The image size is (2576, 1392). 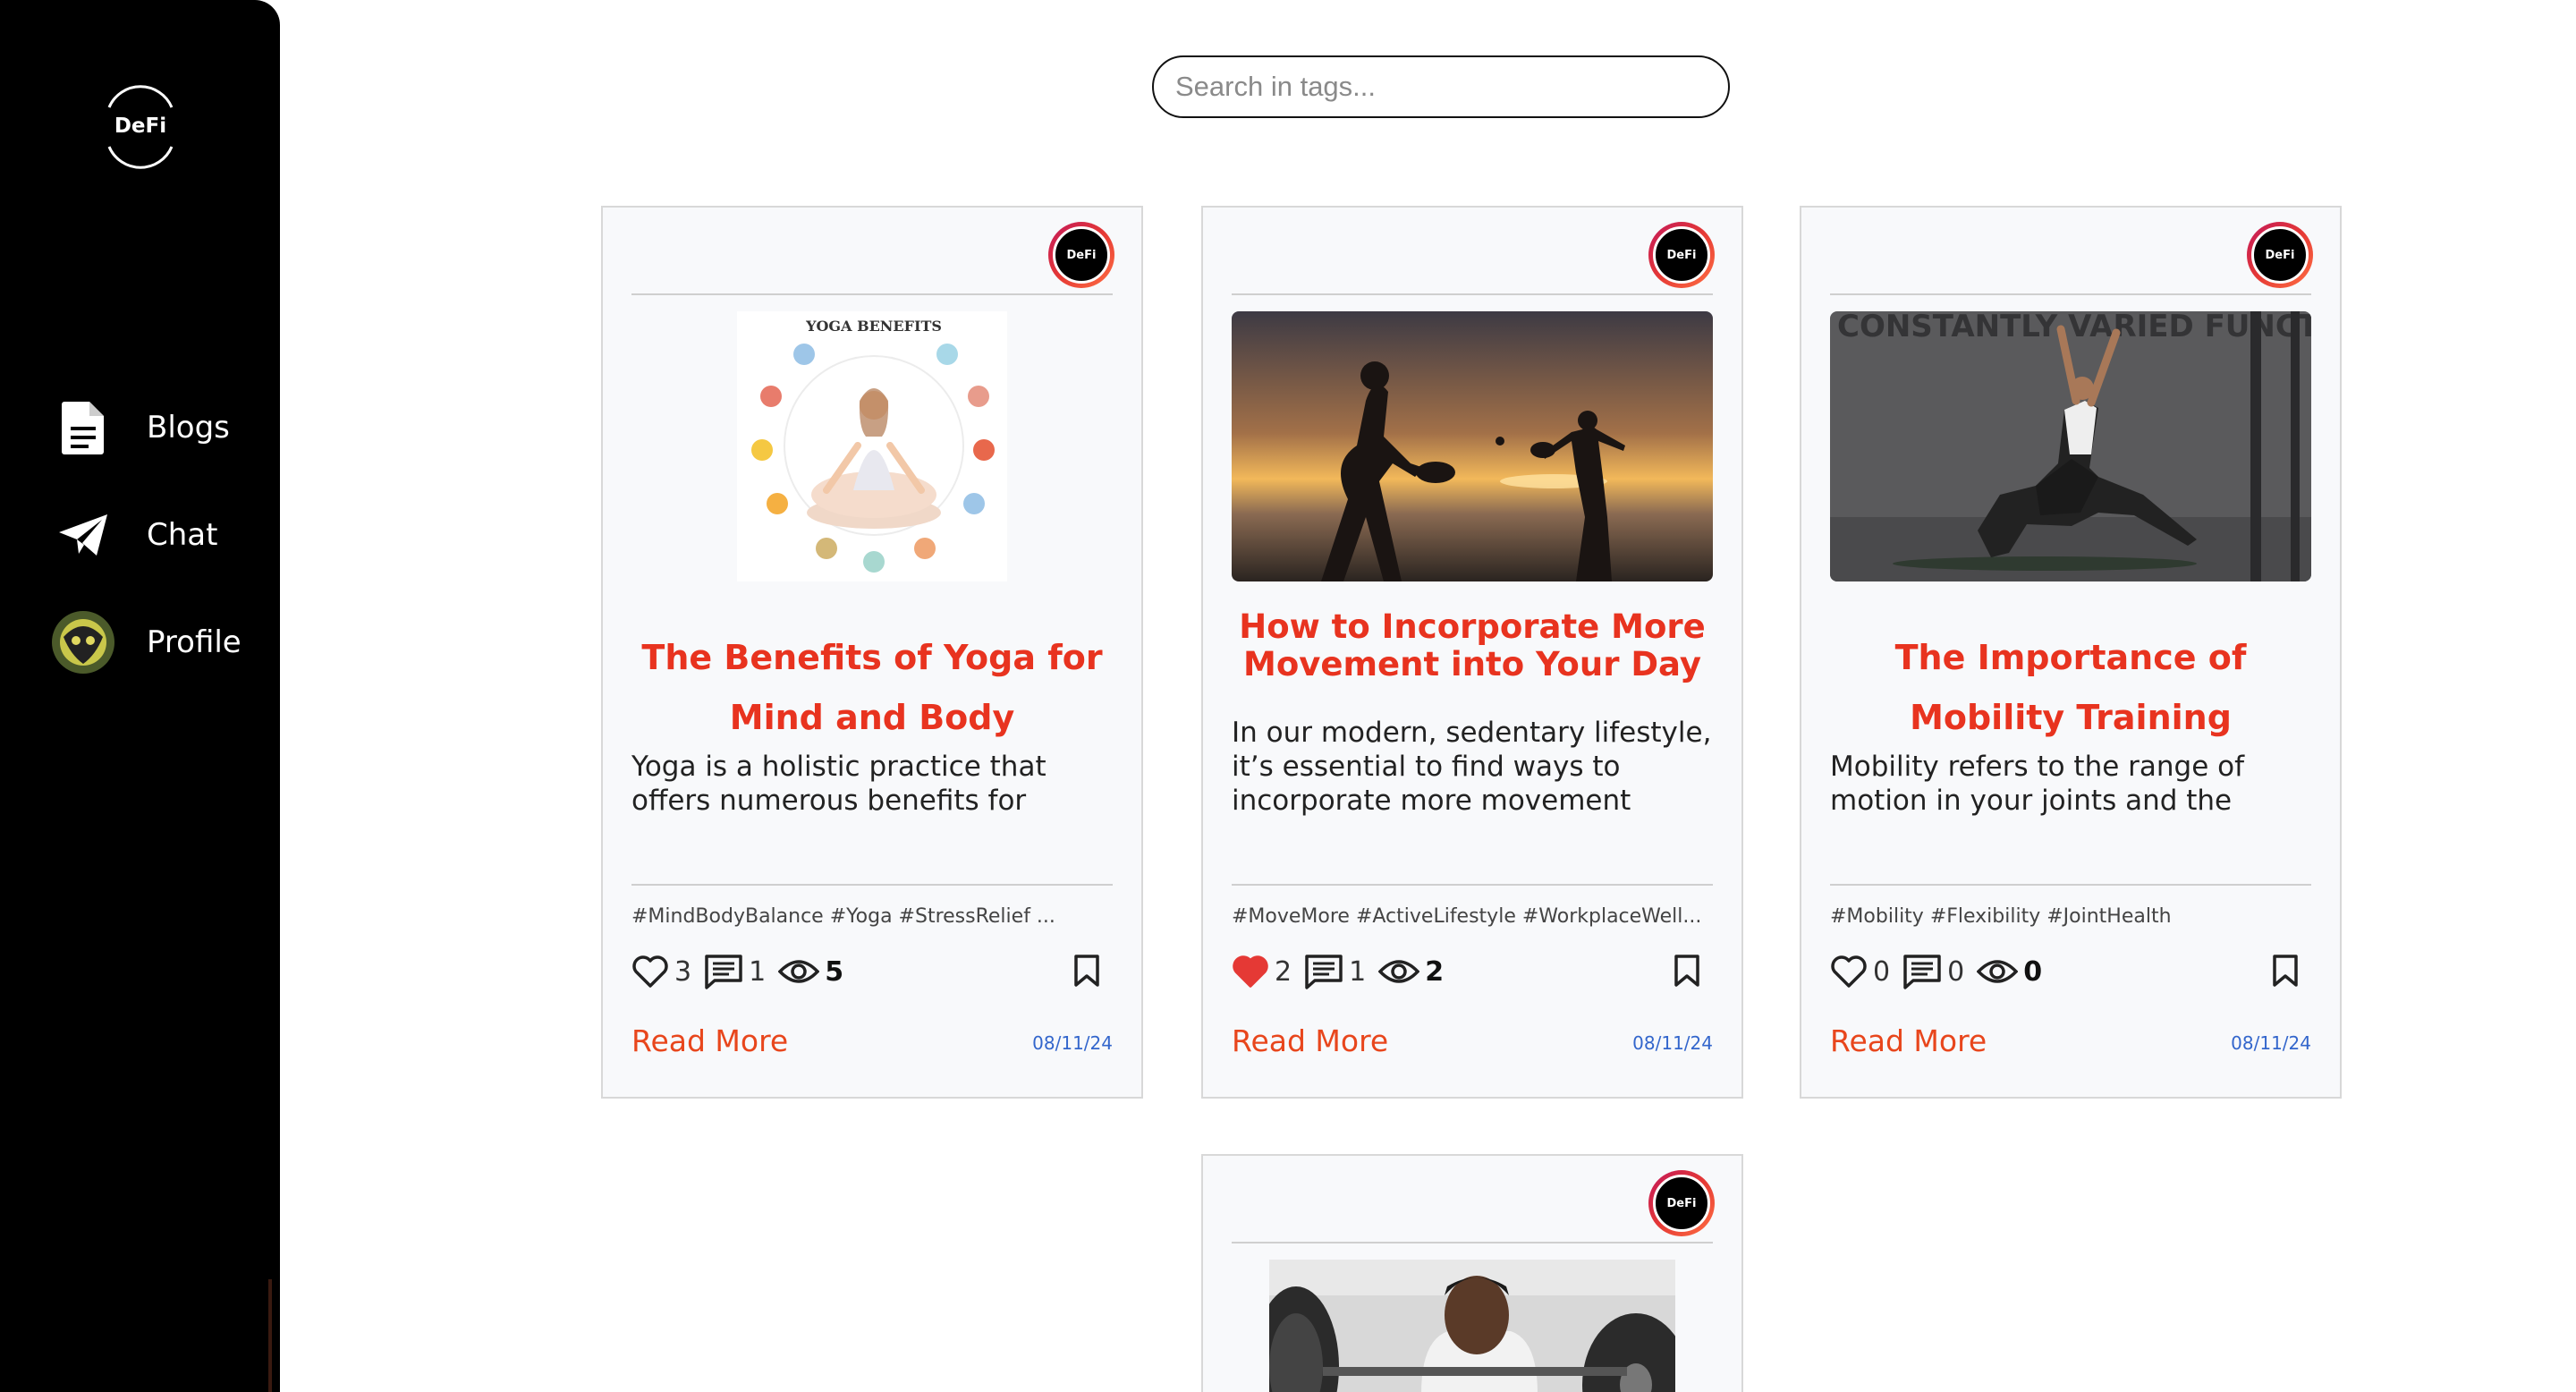 What do you see at coordinates (872, 688) in the screenshot?
I see `card-title: The Benefits of Yoga for Mind and Body` at bounding box center [872, 688].